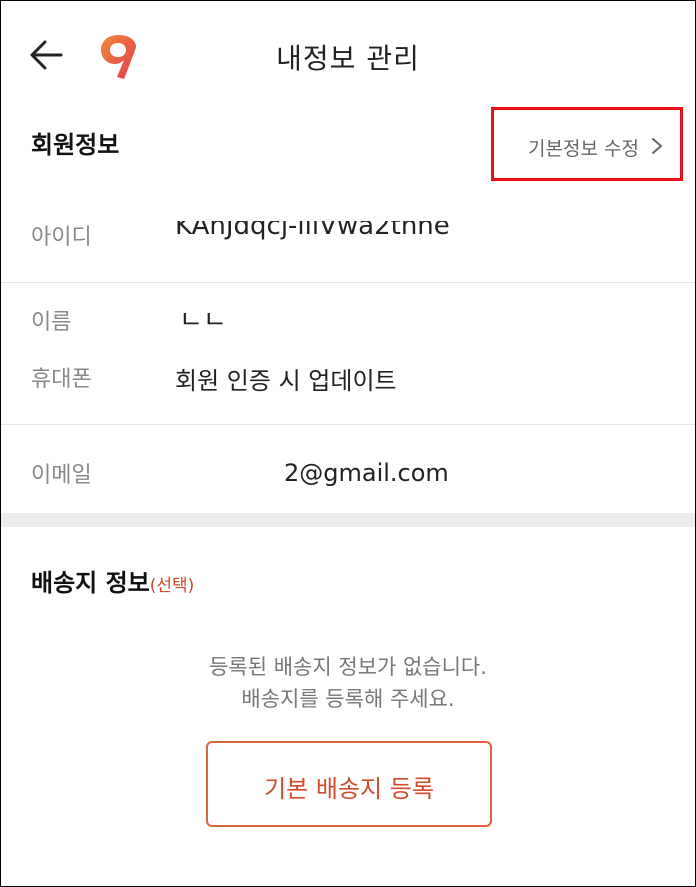 This screenshot has height=887, width=696. Describe the element at coordinates (203, 321) in the screenshot. I see `name-value: ㄴㄴ` at that location.